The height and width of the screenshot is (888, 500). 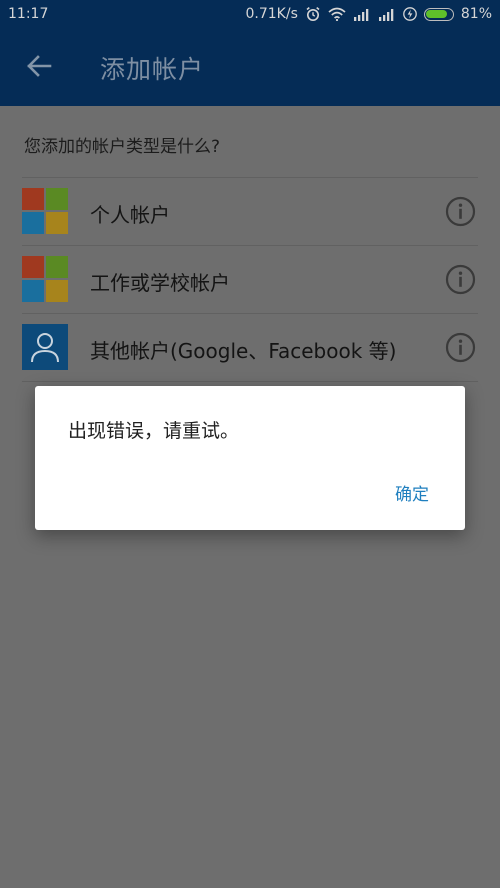 I want to click on account-option-other: 其他帐户(Google、Facebook 等), so click(x=250, y=347).